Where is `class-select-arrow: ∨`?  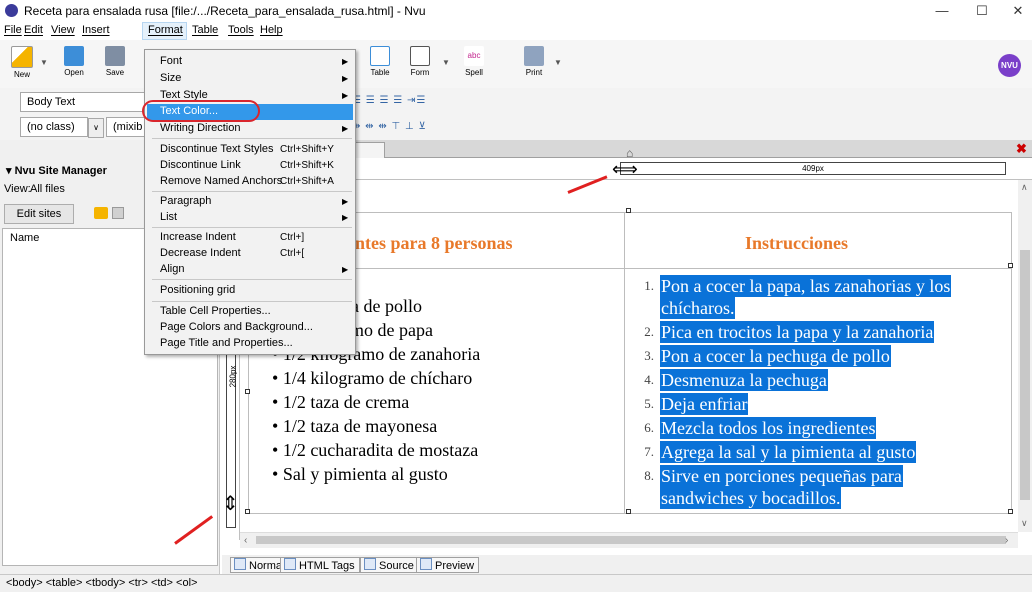
class-select-arrow: ∨ is located at coordinates (96, 128).